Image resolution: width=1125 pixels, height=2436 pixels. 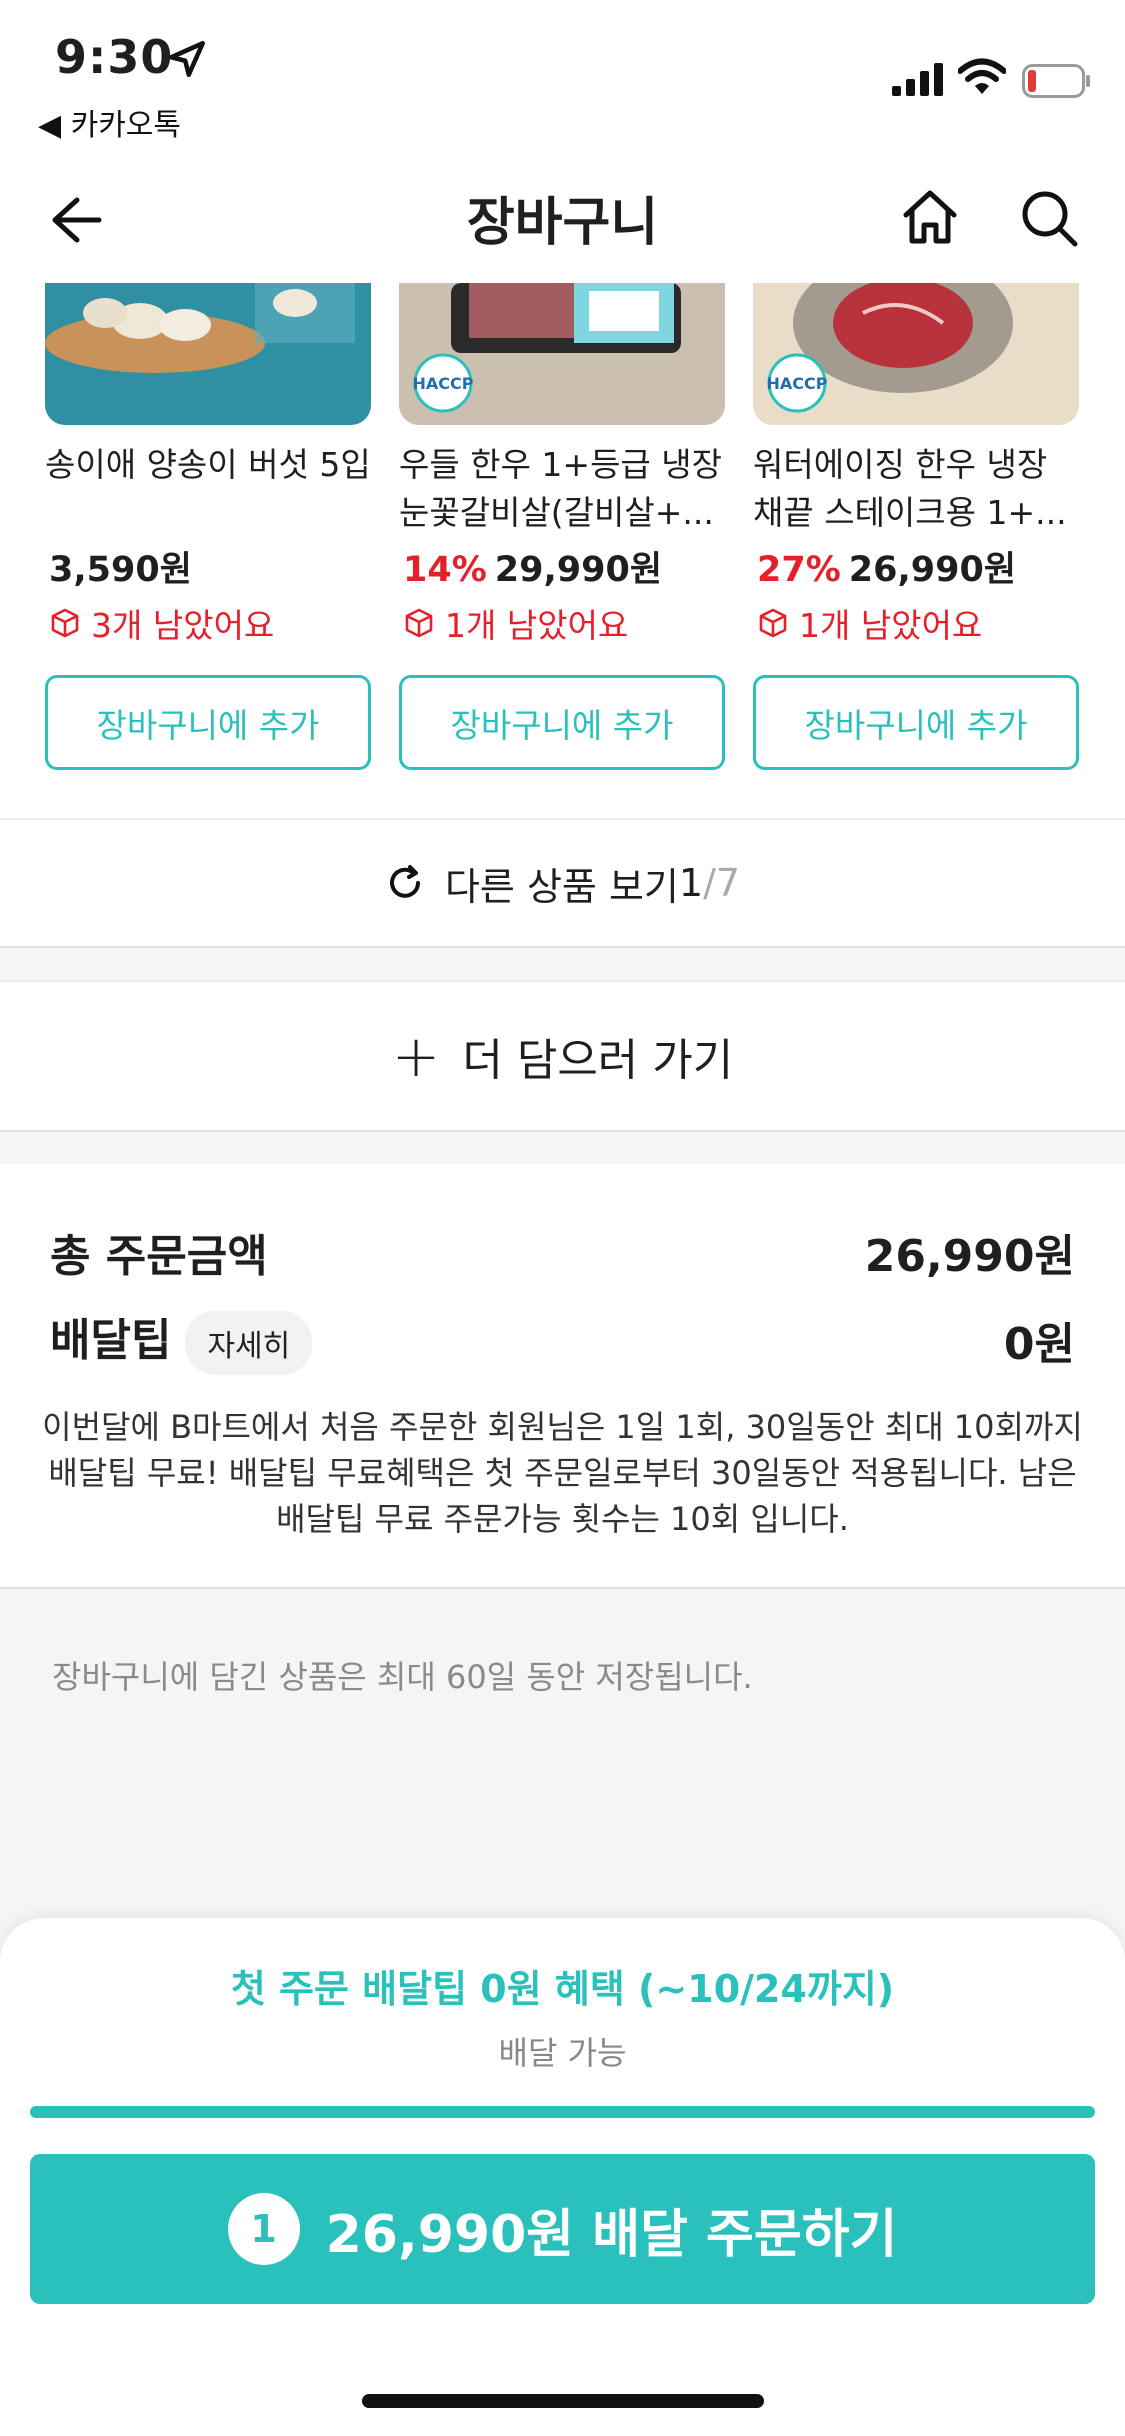 What do you see at coordinates (159, 1256) in the screenshot?
I see `total-amount-label: 총 주문금액` at bounding box center [159, 1256].